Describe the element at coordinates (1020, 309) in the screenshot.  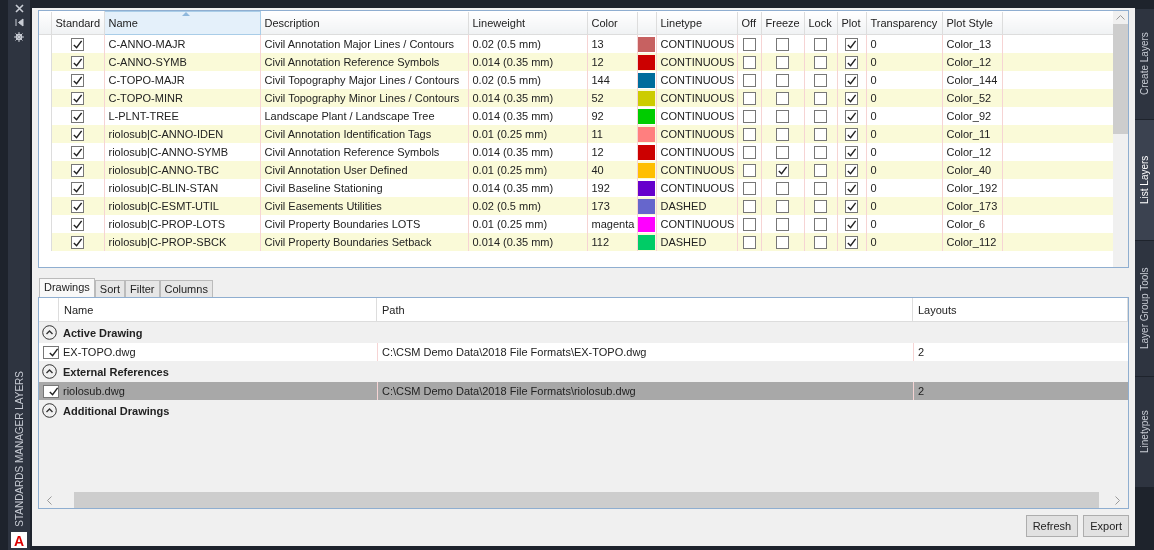
I see `column-header: Layouts` at that location.